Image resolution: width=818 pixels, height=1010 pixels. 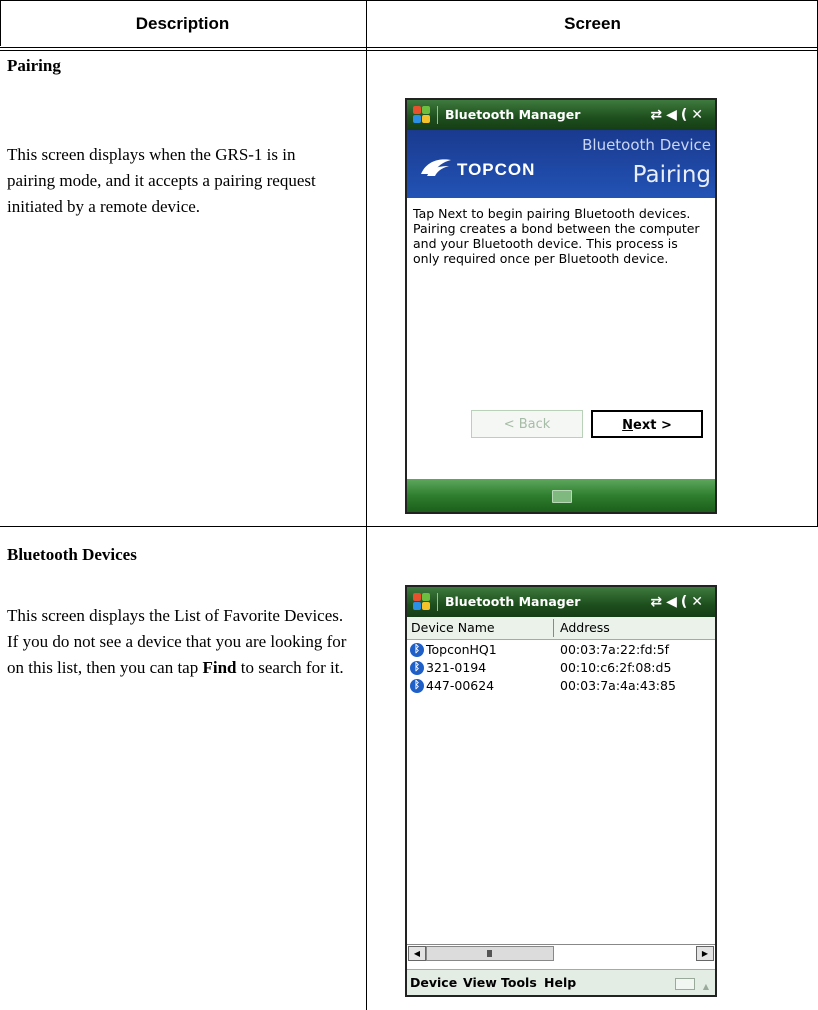 What do you see at coordinates (705, 953) in the screenshot?
I see `scroll-right-icon: ▶` at bounding box center [705, 953].